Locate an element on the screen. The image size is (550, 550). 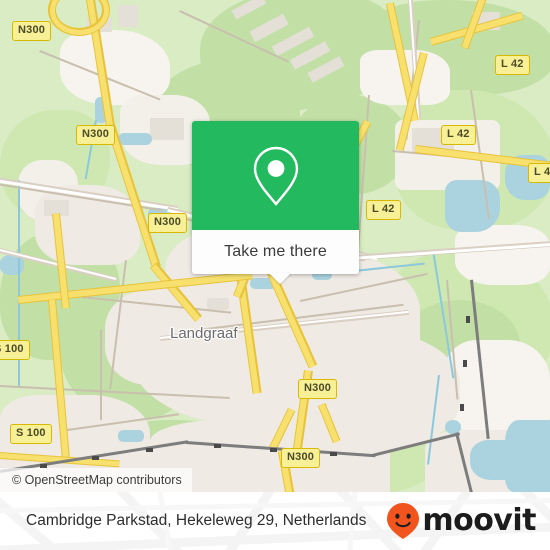
popup-action-bar: Take me there is located at coordinates (275, 257).